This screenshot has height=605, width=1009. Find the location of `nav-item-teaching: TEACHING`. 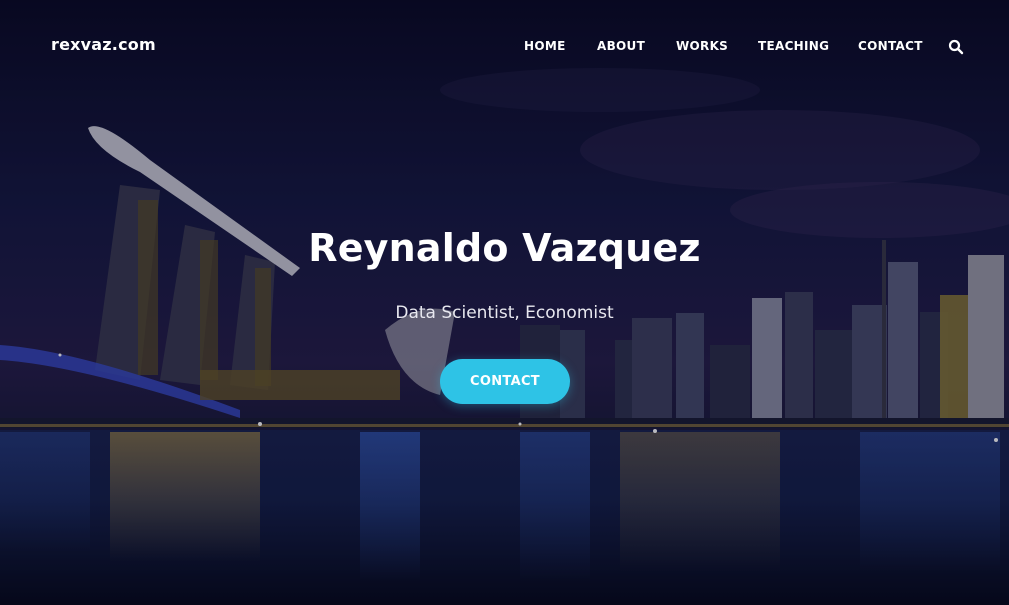

nav-item-teaching: TEACHING is located at coordinates (793, 46).